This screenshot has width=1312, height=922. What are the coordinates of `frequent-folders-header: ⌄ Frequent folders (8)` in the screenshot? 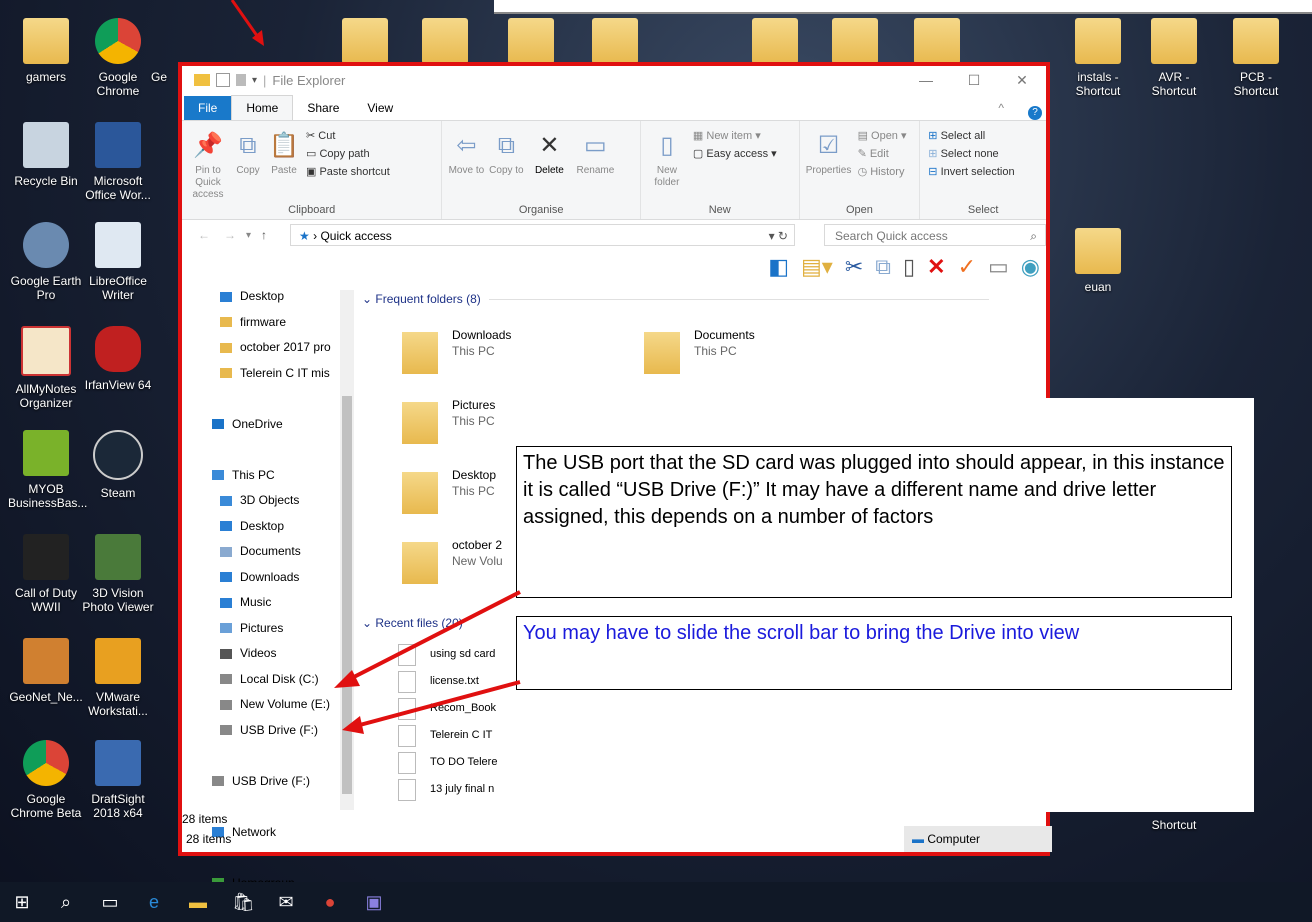 It's located at (675, 299).